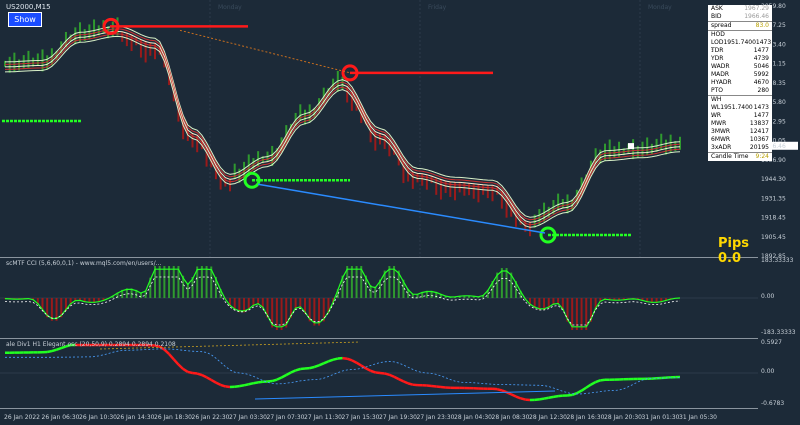  What do you see at coordinates (716, 99) in the screenshot?
I see `wh-label: WH` at bounding box center [716, 99].